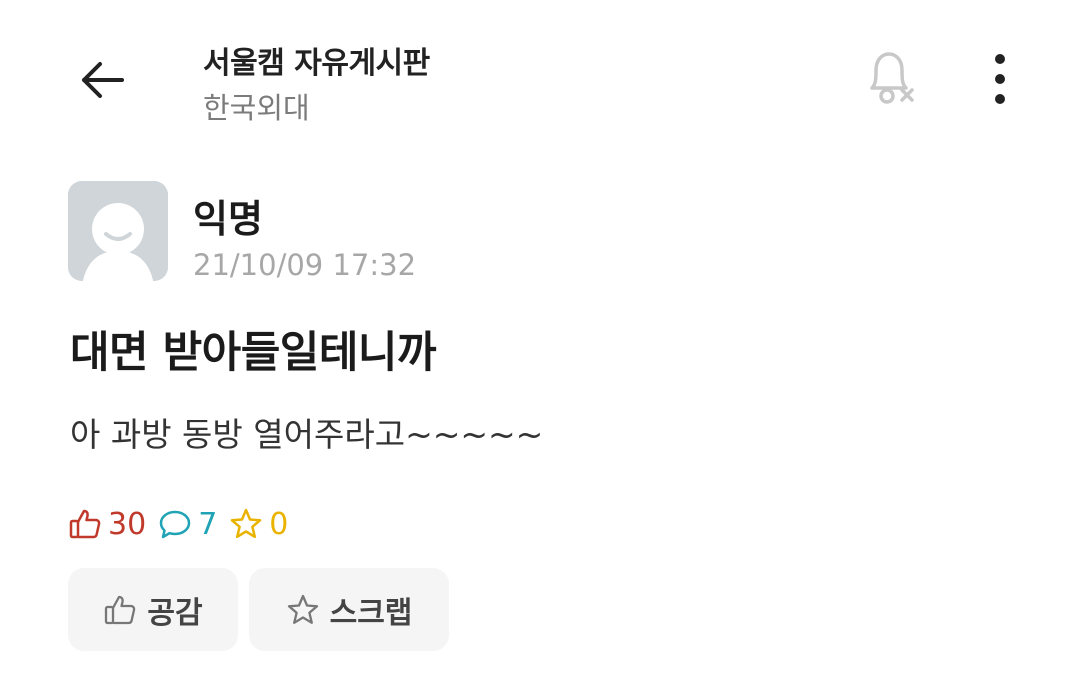 This screenshot has width=1080, height=675. What do you see at coordinates (305, 265) in the screenshot?
I see `post-timestamp: 21/10/09 17:32` at bounding box center [305, 265].